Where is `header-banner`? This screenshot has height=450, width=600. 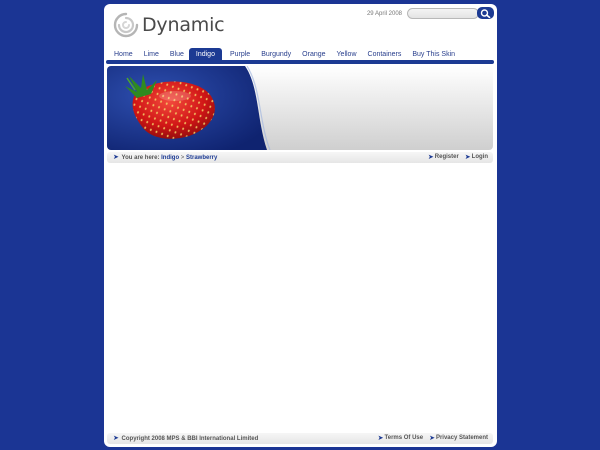 header-banner is located at coordinates (300, 108).